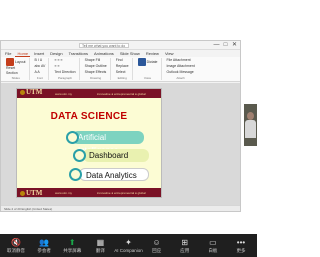 The image size is (320, 257). Describe the element at coordinates (185, 242) in the screenshot. I see `apps-icon: ⊞` at that location.